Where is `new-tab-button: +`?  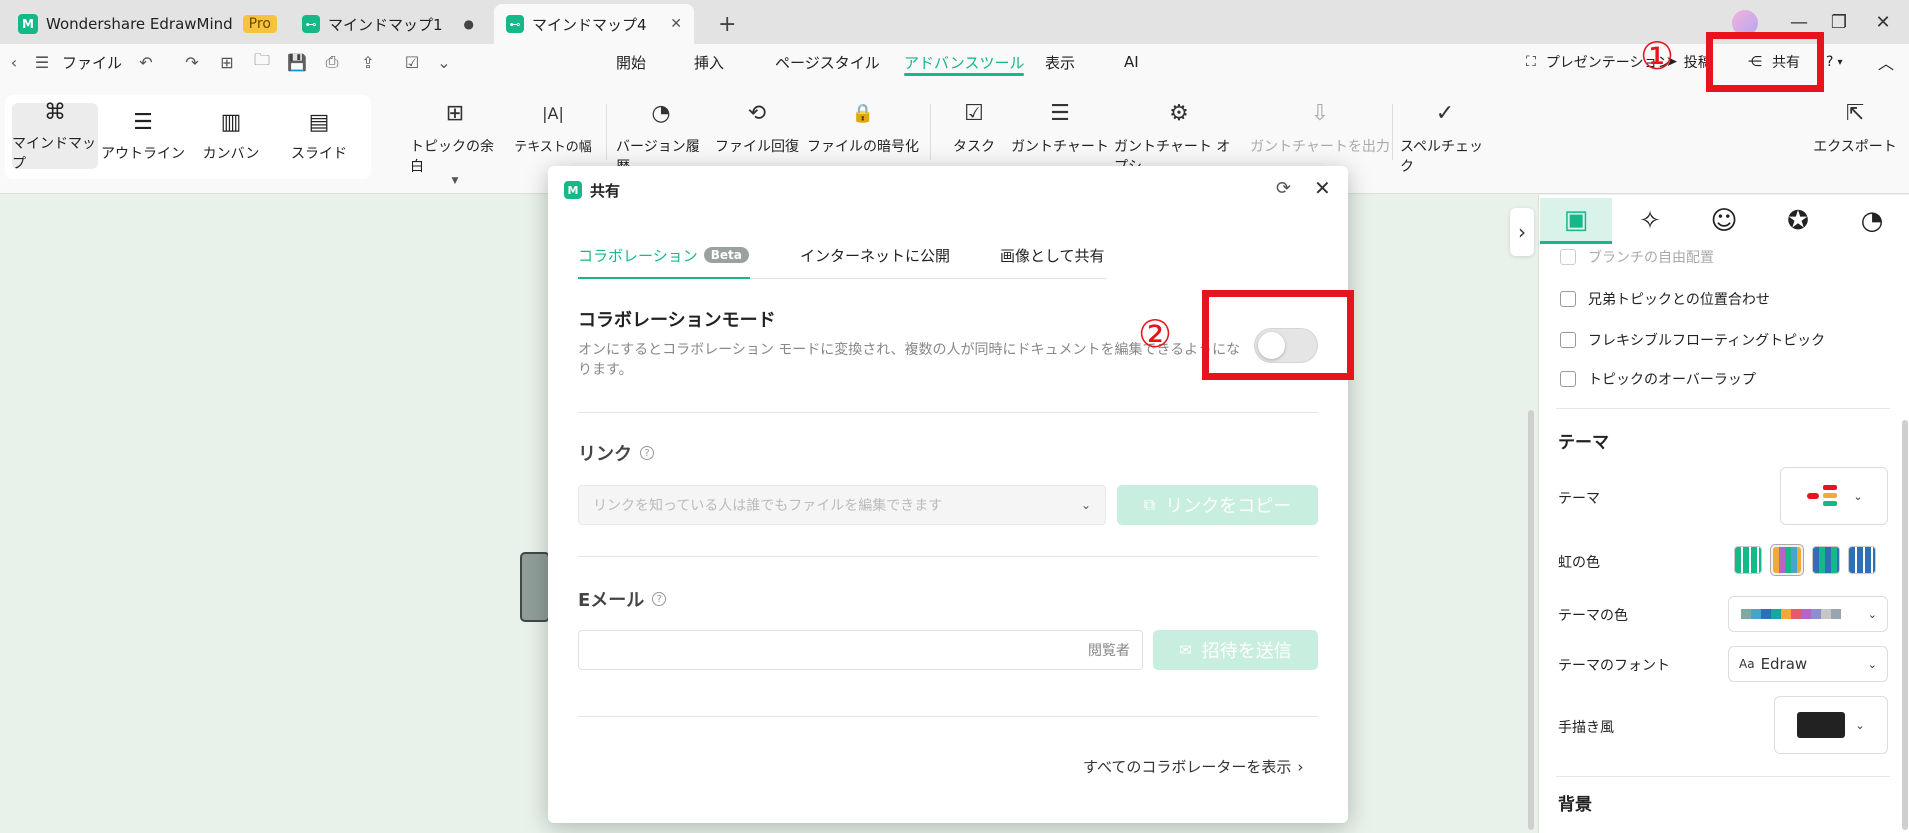
new-tab-button: + is located at coordinates (727, 24).